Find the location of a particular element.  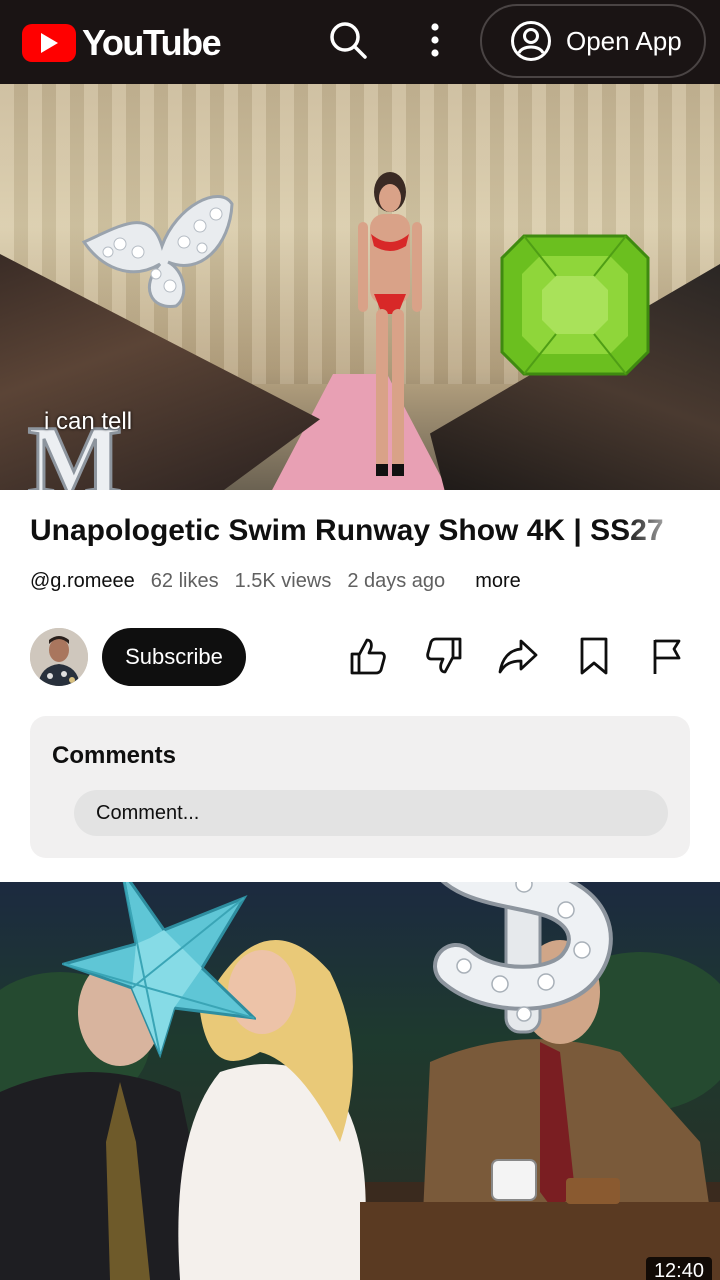

save-icon is located at coordinates (594, 656).